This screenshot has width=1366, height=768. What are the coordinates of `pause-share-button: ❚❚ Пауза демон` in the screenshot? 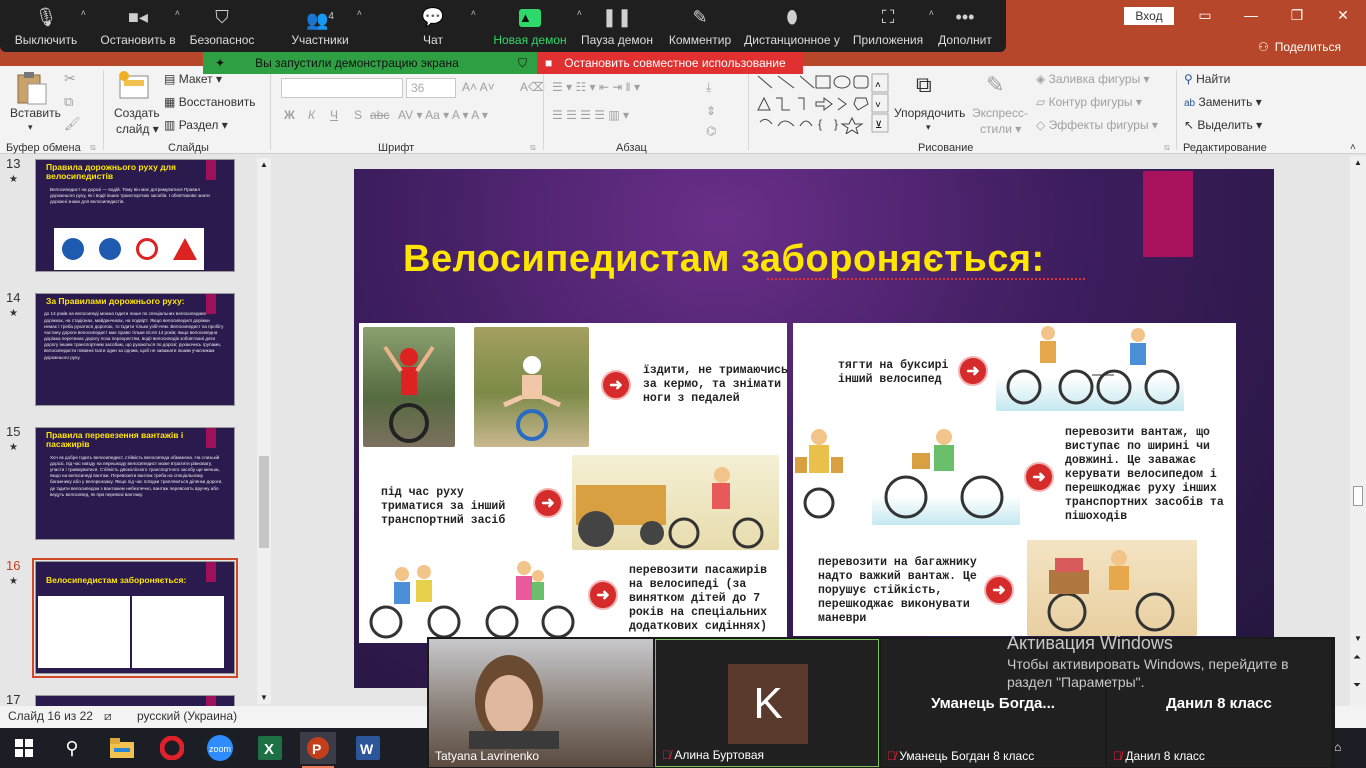 It's located at (617, 26).